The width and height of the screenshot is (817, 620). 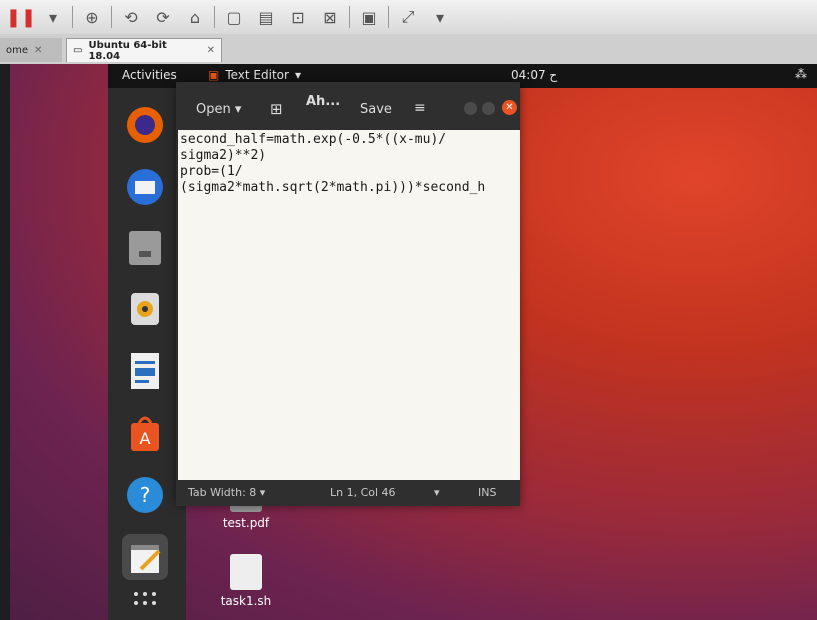 I want to click on editor-status-bar: Tab Width: 8 ▾ Ln 1, Col 46 ▾ INS, so click(x=348, y=493).